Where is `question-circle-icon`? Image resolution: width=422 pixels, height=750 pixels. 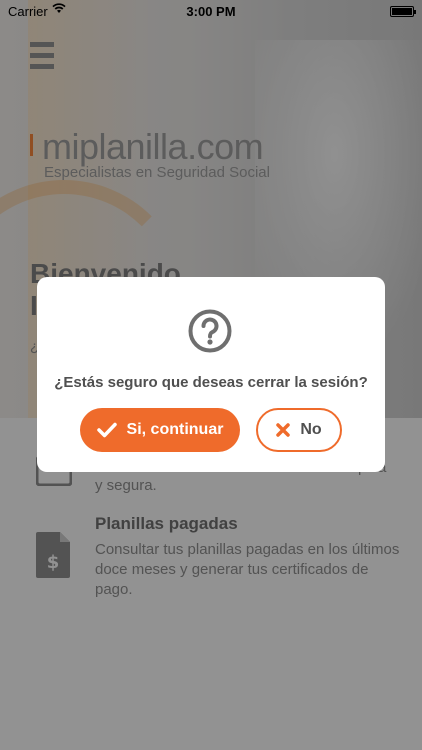 question-circle-icon is located at coordinates (210, 331).